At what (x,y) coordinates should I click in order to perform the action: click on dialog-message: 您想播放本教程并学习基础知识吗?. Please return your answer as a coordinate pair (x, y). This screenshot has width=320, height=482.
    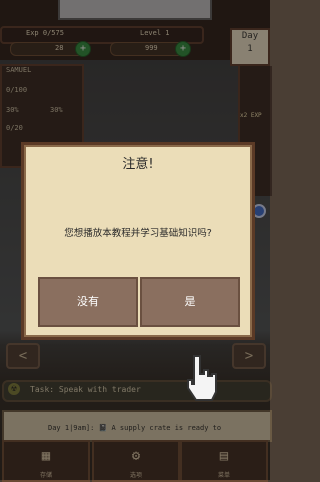
    Looking at the image, I should click on (138, 233).